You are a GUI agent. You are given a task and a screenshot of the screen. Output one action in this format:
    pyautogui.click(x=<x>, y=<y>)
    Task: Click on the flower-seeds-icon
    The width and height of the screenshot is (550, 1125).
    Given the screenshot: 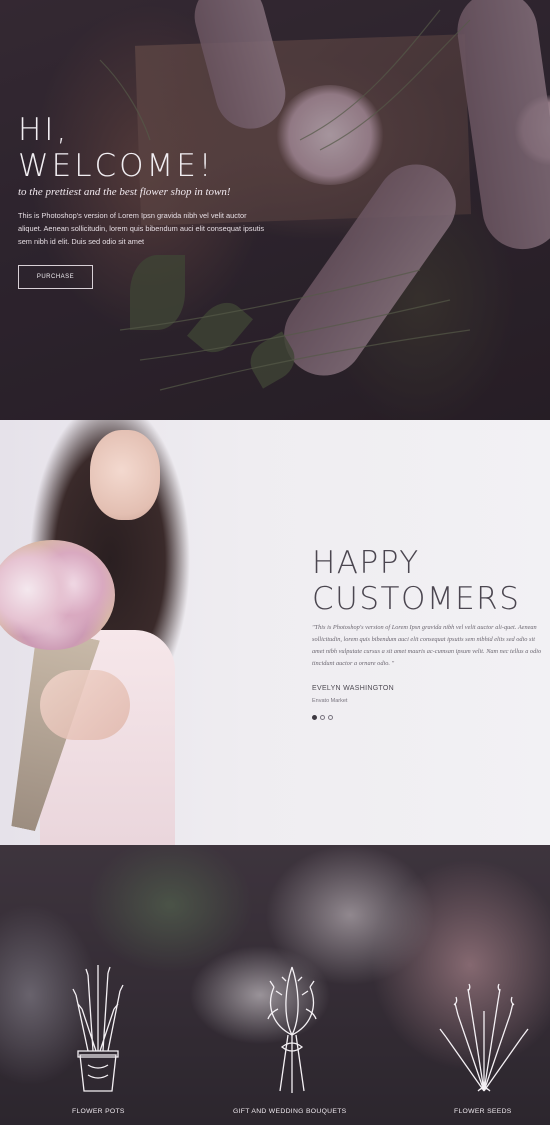 What is the action you would take?
    pyautogui.click(x=484, y=1037)
    